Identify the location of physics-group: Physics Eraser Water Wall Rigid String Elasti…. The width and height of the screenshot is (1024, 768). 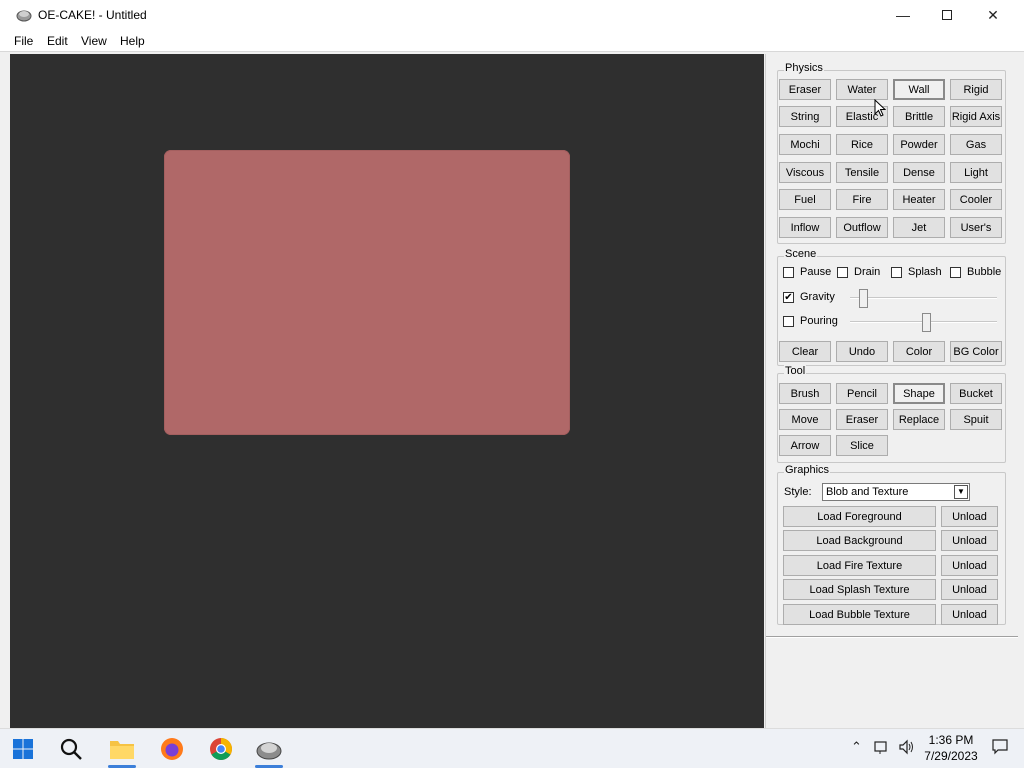
(891, 153).